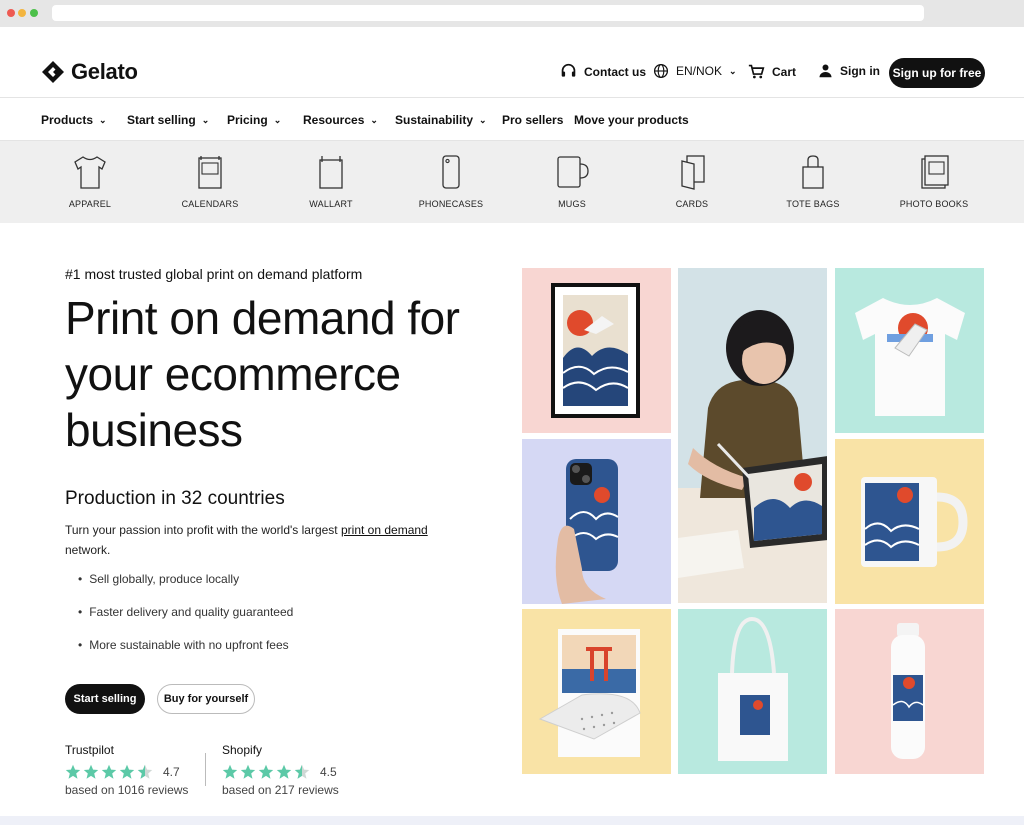  I want to click on category-calendars: CALENDARS, so click(210, 181).